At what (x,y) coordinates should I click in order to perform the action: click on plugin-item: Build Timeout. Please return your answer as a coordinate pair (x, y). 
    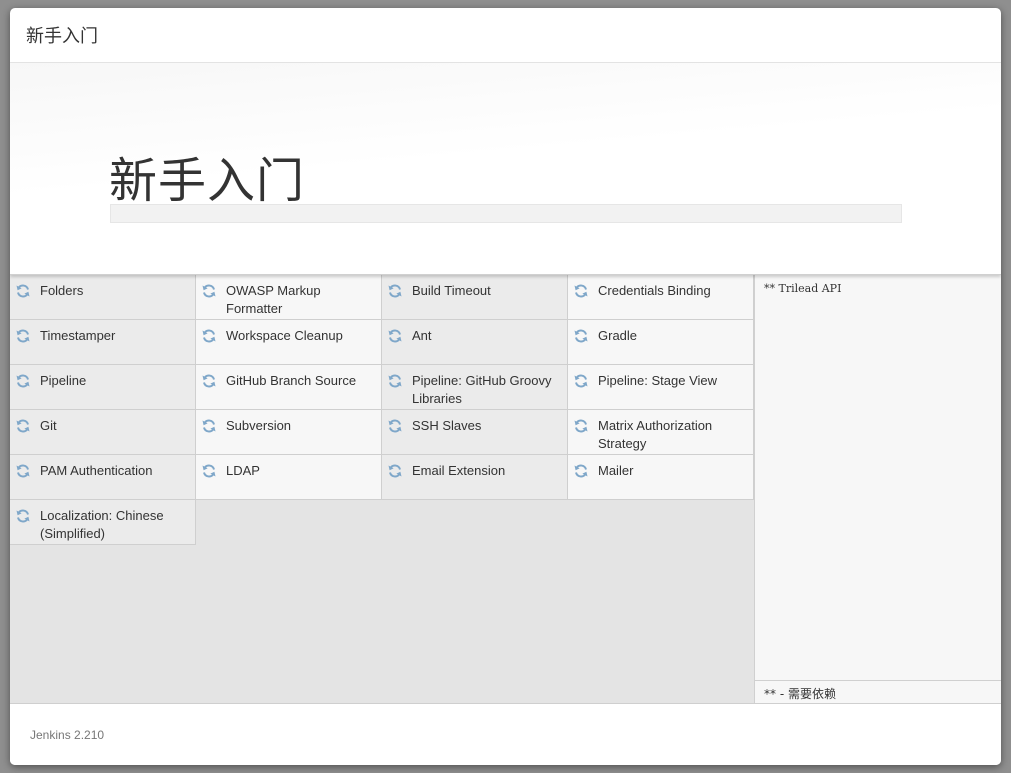
    Looking at the image, I should click on (475, 297).